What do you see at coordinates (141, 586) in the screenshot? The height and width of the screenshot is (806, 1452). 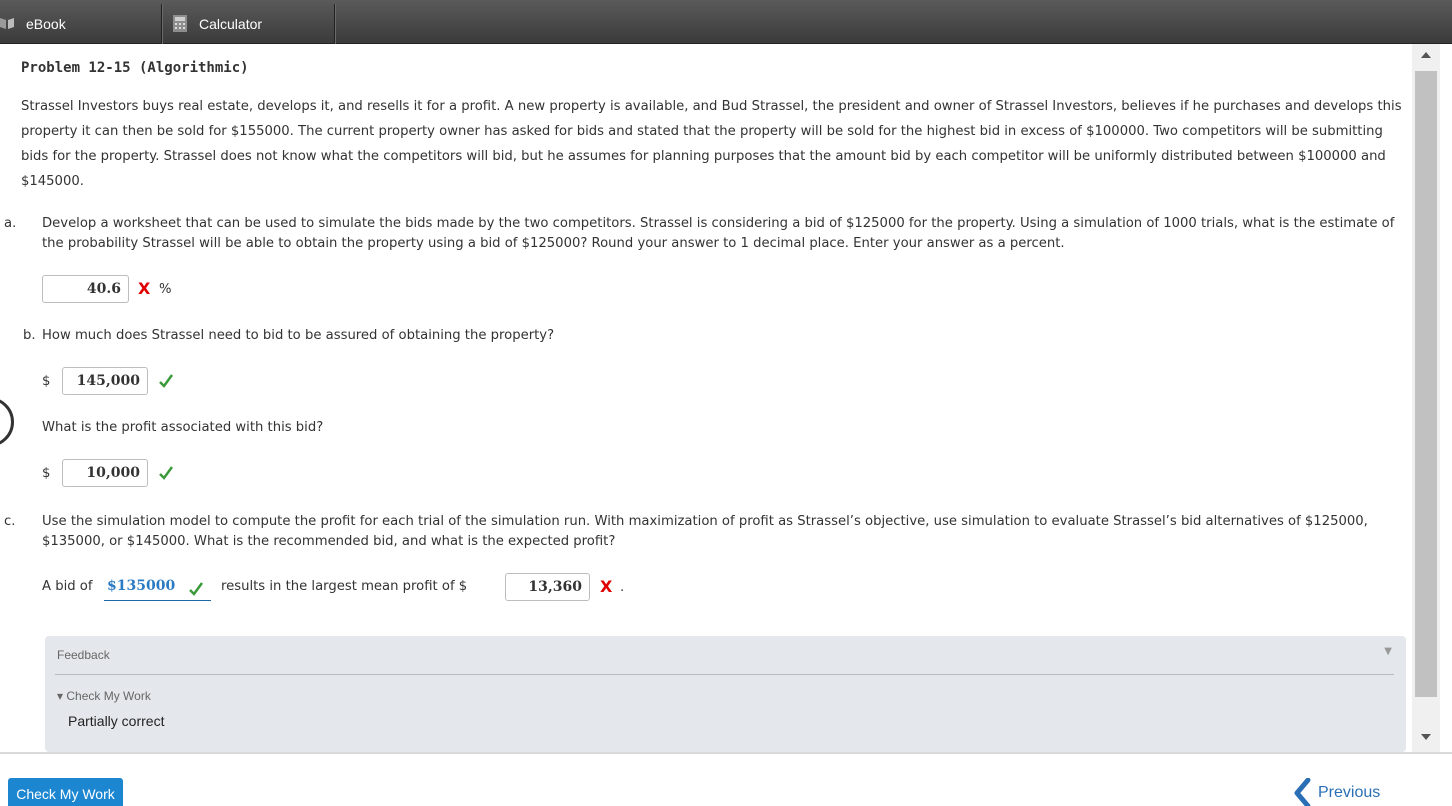 I see `selected-bid-value: $135000` at bounding box center [141, 586].